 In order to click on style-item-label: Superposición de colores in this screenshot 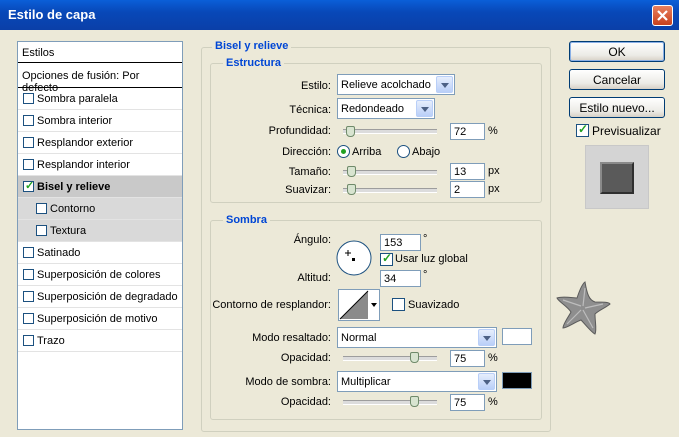, I will do `click(99, 275)`.